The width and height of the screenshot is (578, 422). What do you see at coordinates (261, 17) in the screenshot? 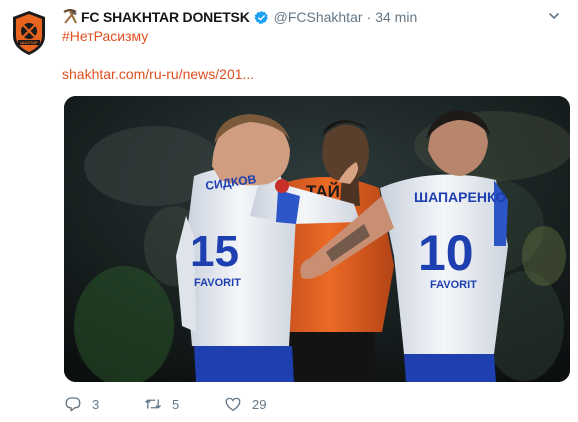
I see `verified-icon` at bounding box center [261, 17].